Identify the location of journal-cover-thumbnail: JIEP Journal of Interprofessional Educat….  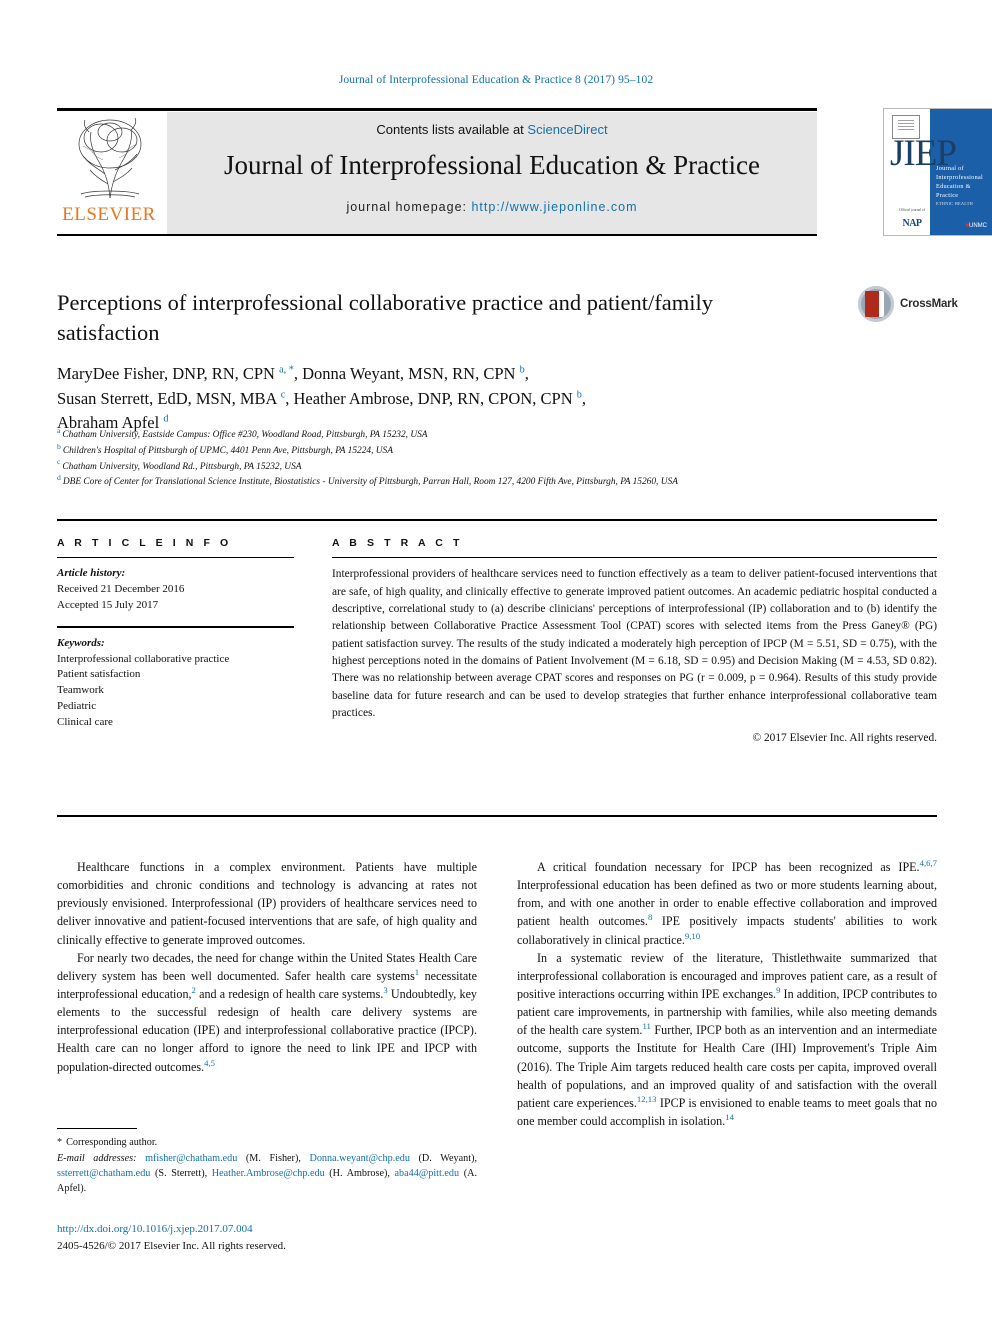
(937, 172).